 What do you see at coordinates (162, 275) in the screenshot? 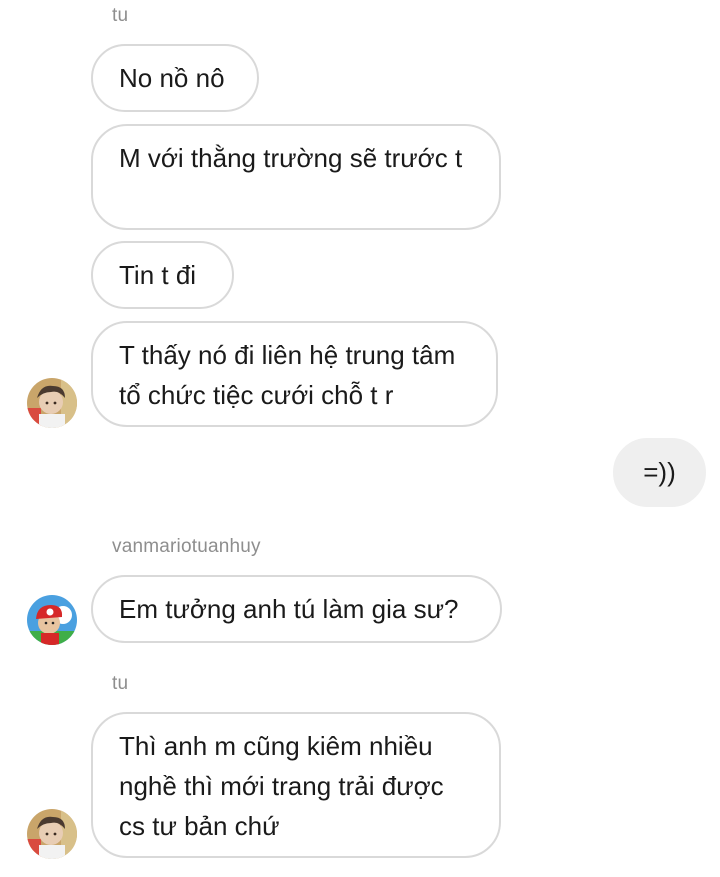
I see `message-bubble: Tin t đi` at bounding box center [162, 275].